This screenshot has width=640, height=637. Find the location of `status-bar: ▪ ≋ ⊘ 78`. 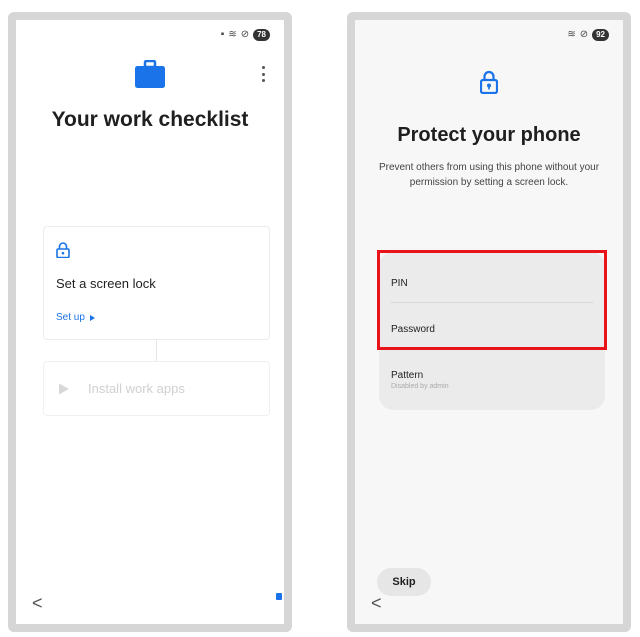

status-bar: ▪ ≋ ⊘ 78 is located at coordinates (245, 35).